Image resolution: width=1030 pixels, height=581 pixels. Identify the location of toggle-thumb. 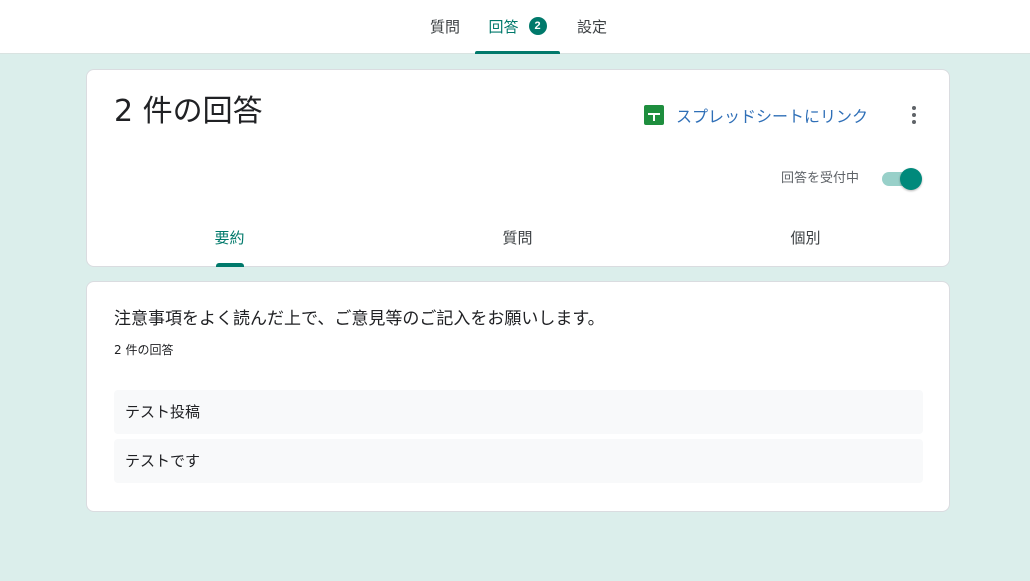
(911, 179).